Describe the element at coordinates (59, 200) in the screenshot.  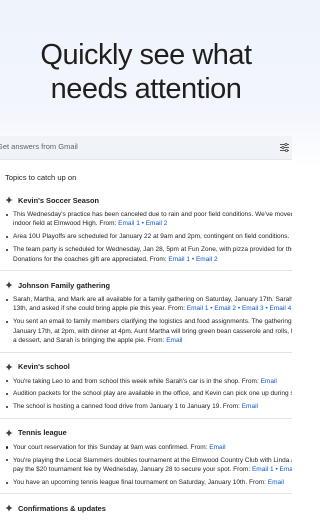
I see `topic-title: Kevin's Soccer Season` at that location.